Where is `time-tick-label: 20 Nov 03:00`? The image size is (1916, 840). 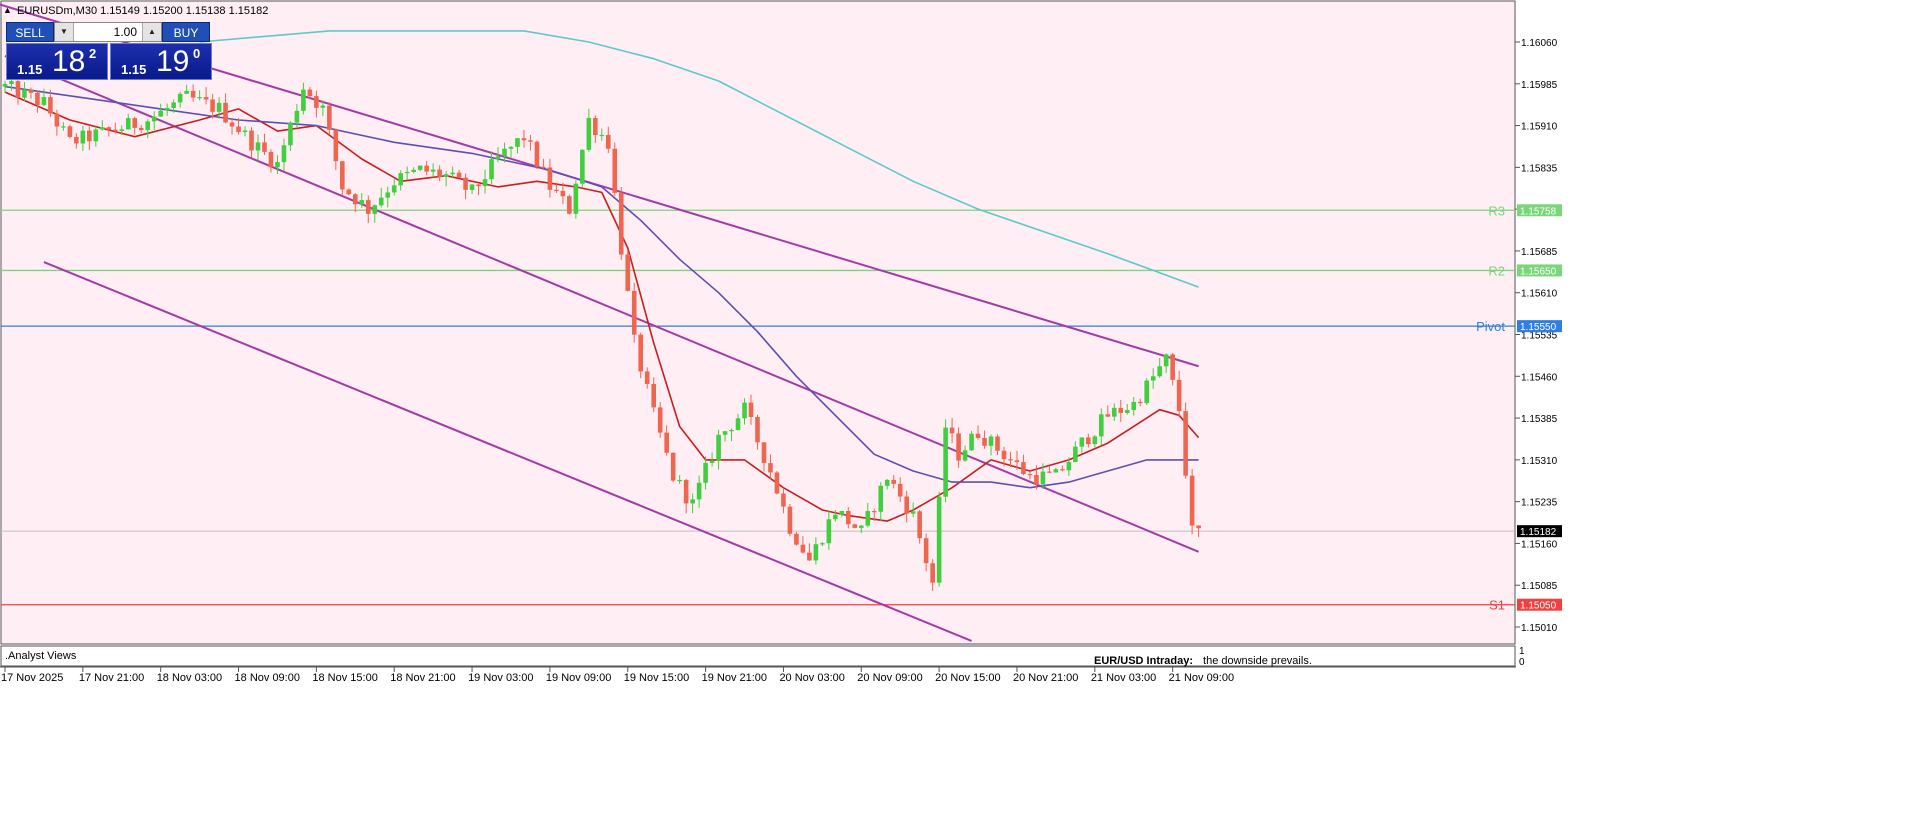 time-tick-label: 20 Nov 03:00 is located at coordinates (811, 678).